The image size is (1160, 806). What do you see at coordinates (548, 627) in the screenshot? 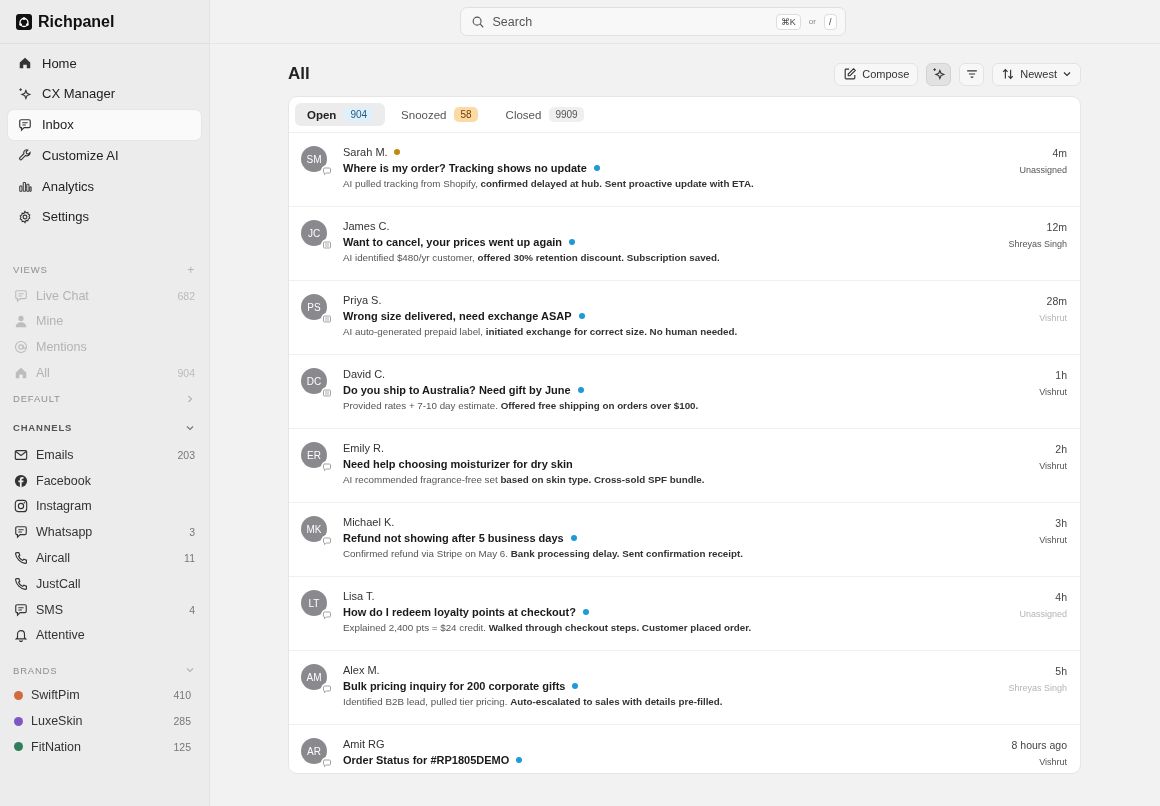
I see `message-preview: Explained 2,400 pts = $24 credit. Walked through checkout steps. Customer placed order.` at bounding box center [548, 627].